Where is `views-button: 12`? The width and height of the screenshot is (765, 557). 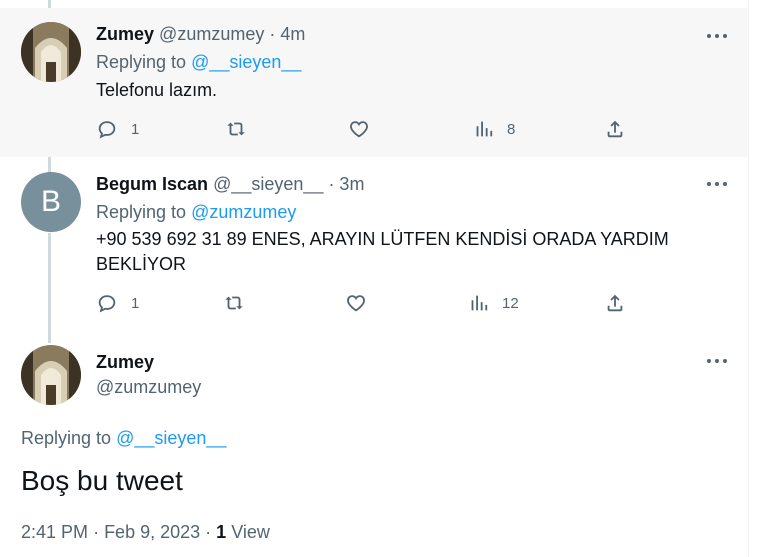
views-button: 12 is located at coordinates (493, 303).